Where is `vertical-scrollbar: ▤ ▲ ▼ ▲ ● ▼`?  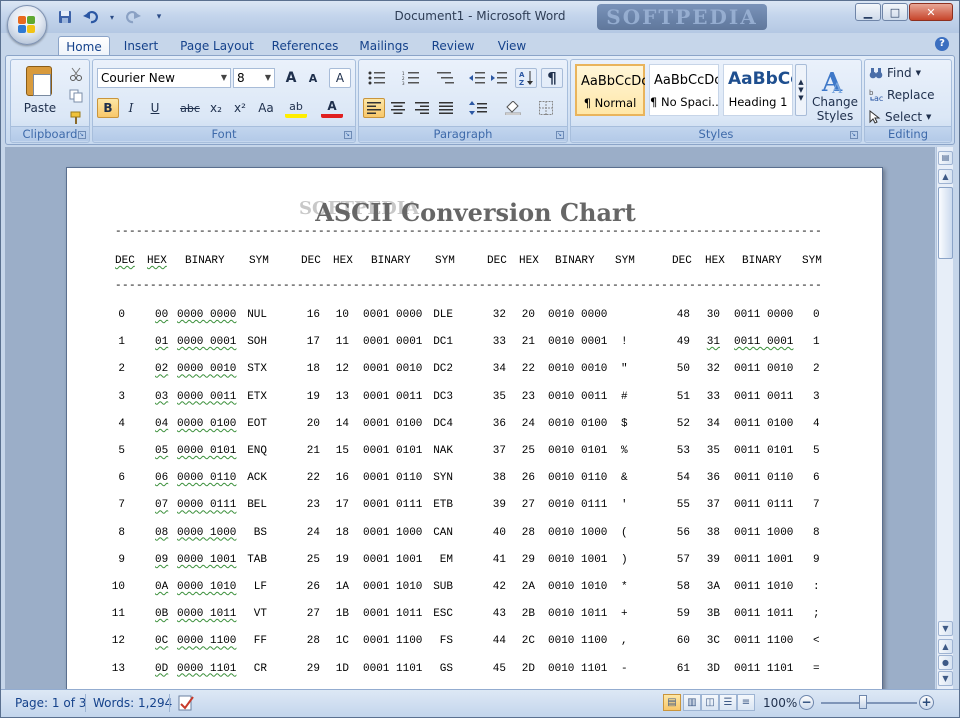 vertical-scrollbar: ▤ ▲ ▼ ▲ ● ▼ is located at coordinates (944, 418).